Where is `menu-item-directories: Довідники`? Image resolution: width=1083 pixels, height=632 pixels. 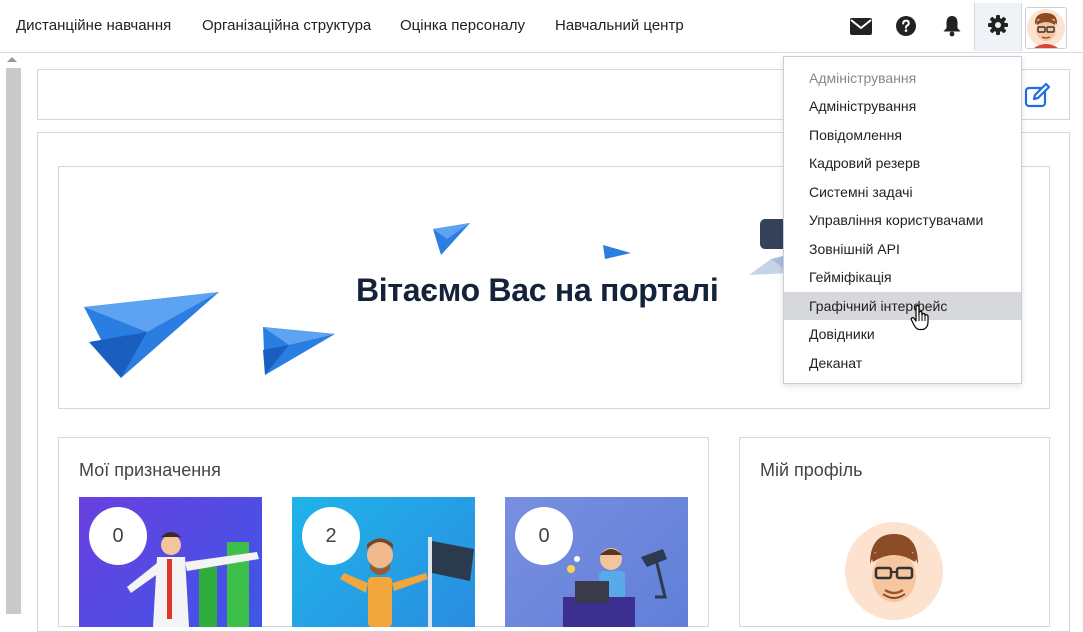
menu-item-directories: Довідники is located at coordinates (902, 334).